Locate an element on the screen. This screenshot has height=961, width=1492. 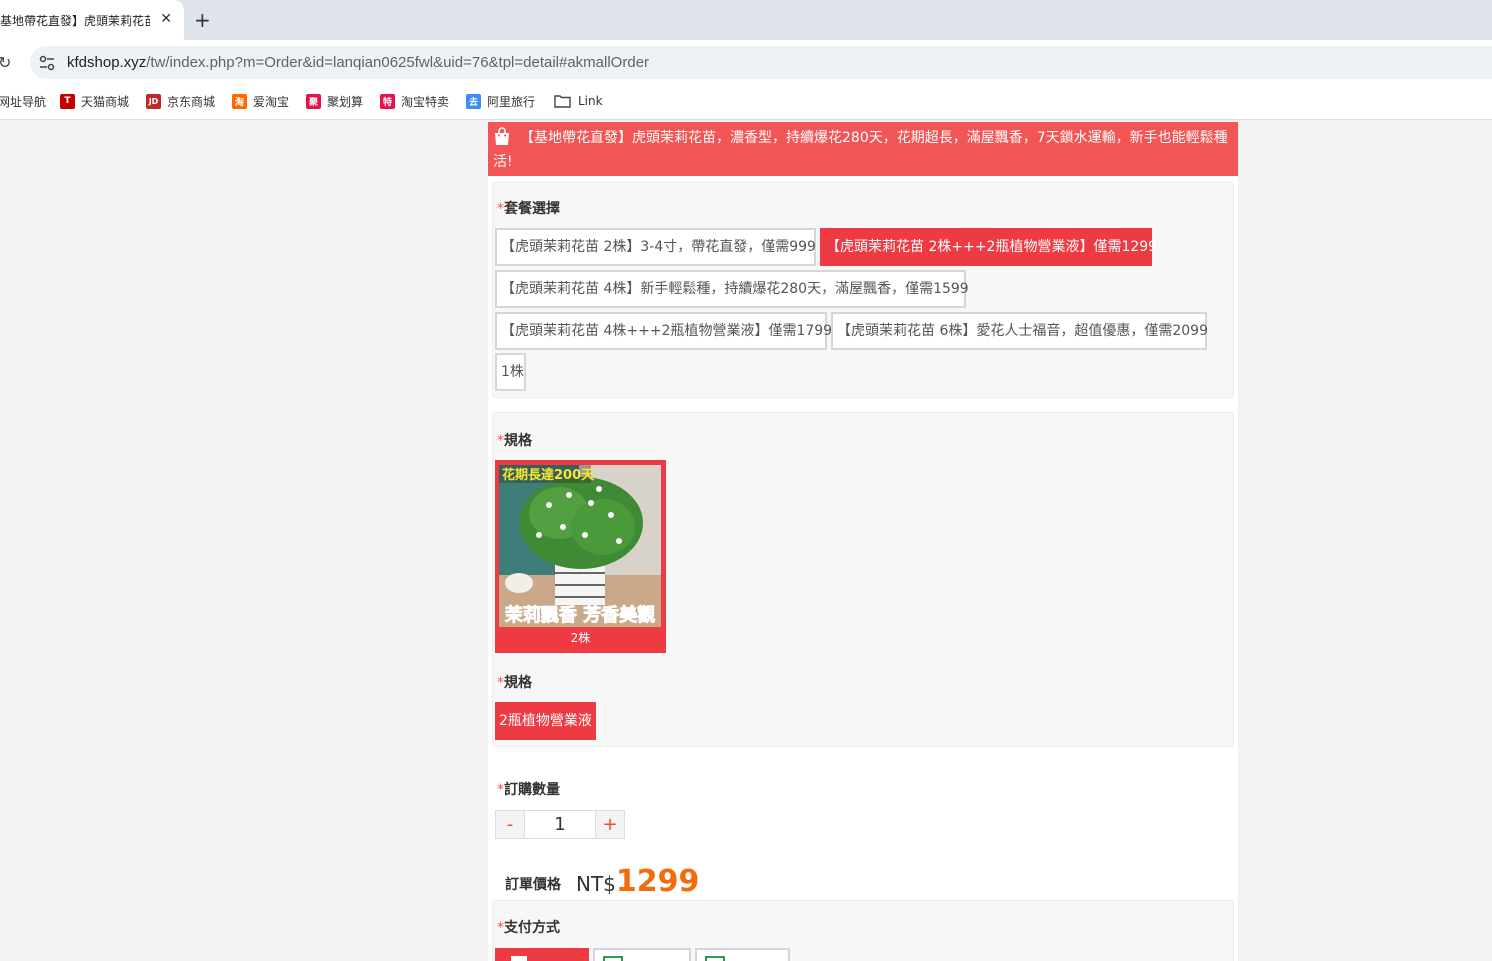
bookmark-wangzhi: 网址导航 is located at coordinates (23, 101).